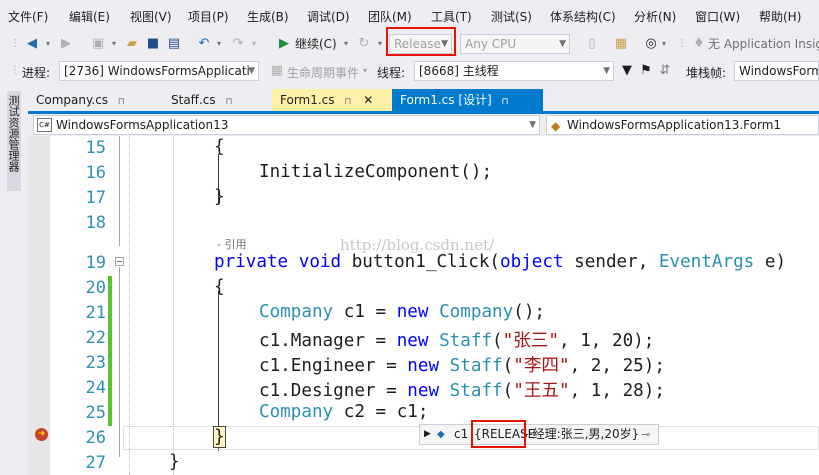 The height and width of the screenshot is (475, 819). Describe the element at coordinates (328, 16) in the screenshot. I see `menu-debug: 调试(D)` at that location.